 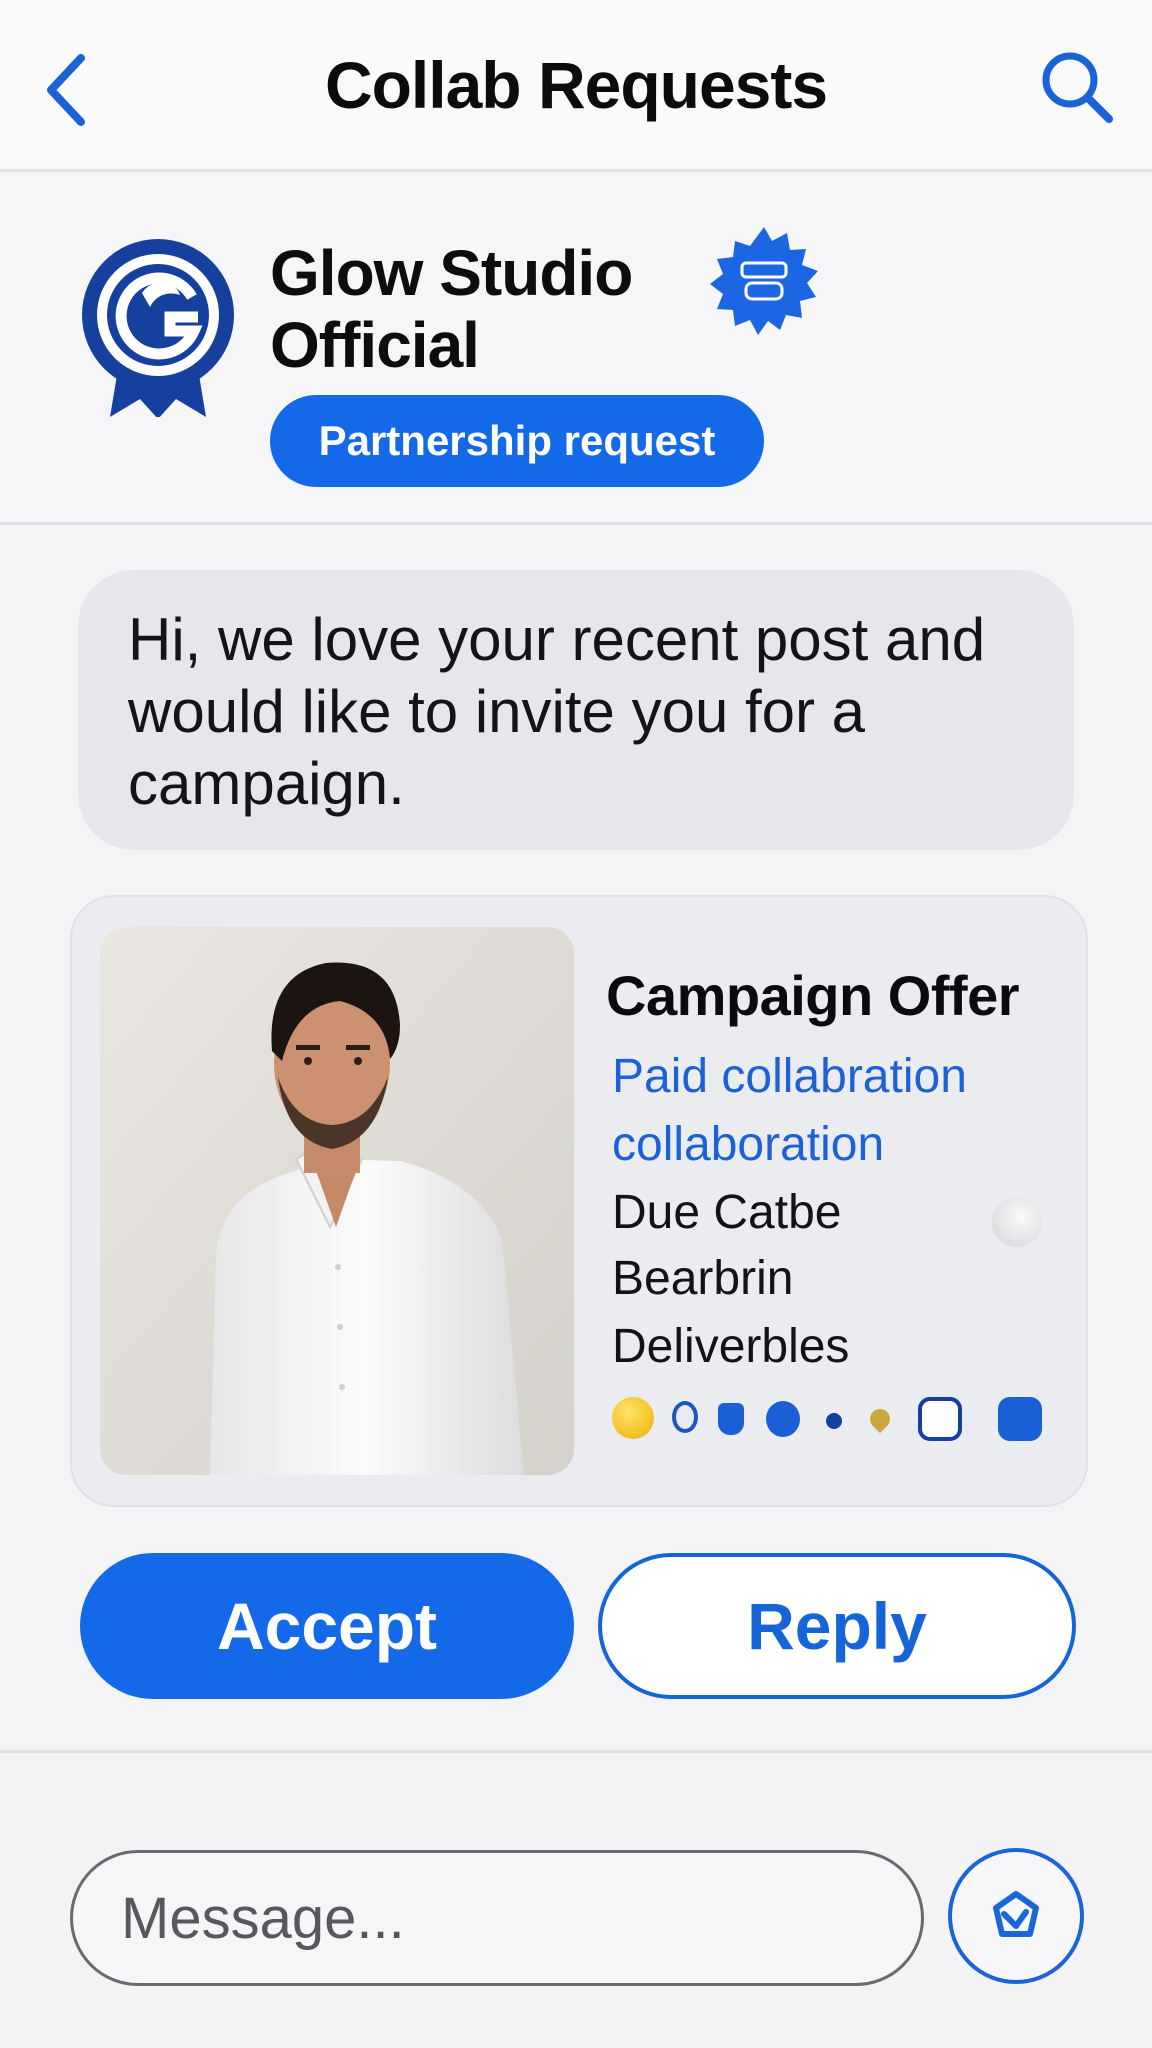 What do you see at coordinates (517, 441) in the screenshot?
I see `partnership-request-badge: Partnership request` at bounding box center [517, 441].